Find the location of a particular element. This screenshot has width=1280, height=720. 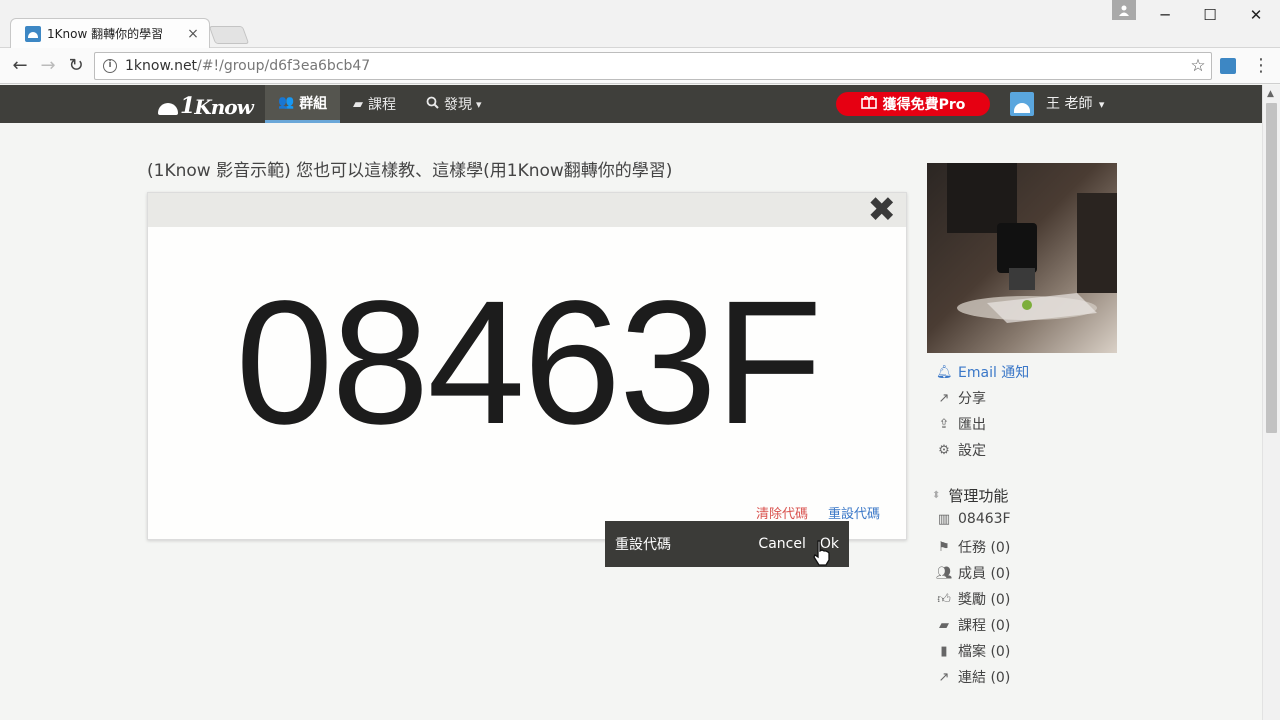

sidebar-item-label: 連結 (0) is located at coordinates (984, 678).